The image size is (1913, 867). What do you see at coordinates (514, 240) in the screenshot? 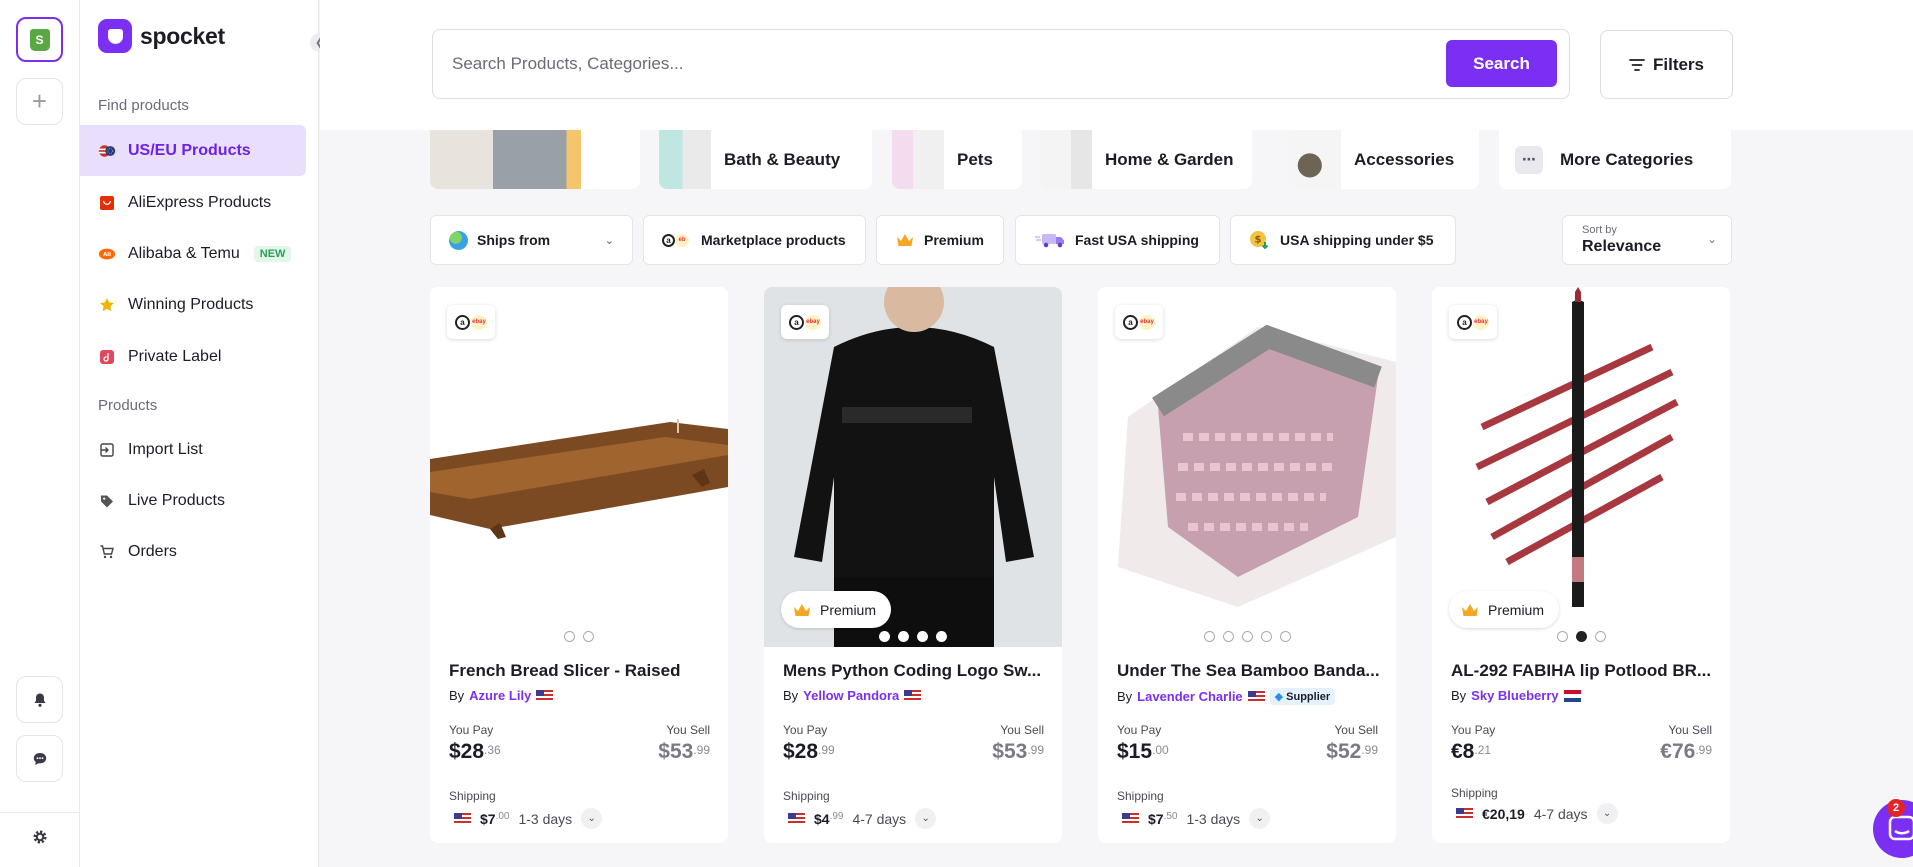
I see `chip-label: Ships from` at bounding box center [514, 240].